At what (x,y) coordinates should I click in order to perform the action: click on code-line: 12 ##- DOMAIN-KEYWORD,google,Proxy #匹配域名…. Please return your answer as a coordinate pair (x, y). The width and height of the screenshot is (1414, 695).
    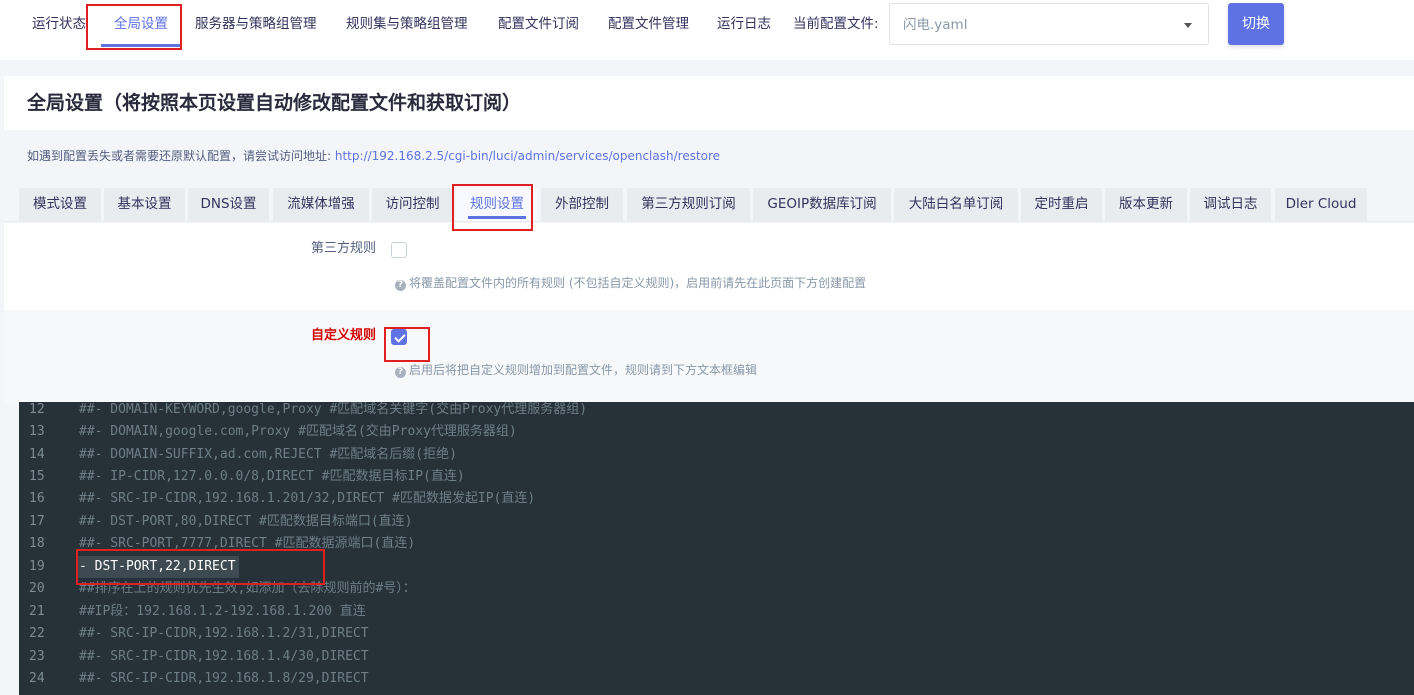
    Looking at the image, I should click on (716, 411).